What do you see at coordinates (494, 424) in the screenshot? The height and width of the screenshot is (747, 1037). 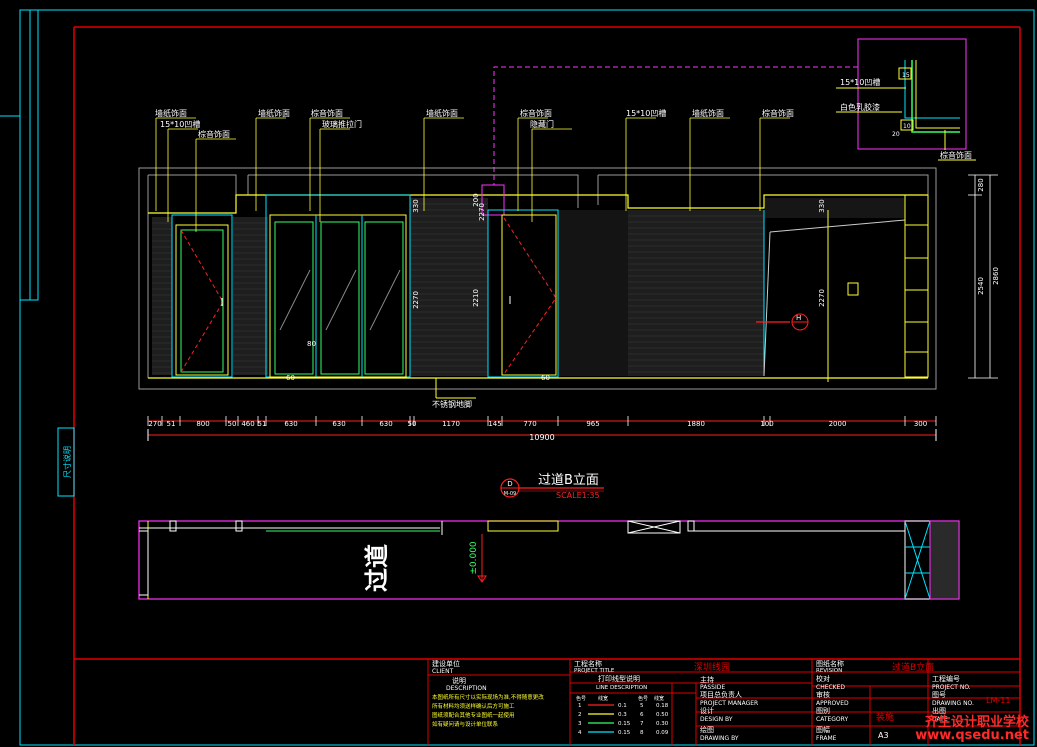 I see `dimension-text: 145` at bounding box center [494, 424].